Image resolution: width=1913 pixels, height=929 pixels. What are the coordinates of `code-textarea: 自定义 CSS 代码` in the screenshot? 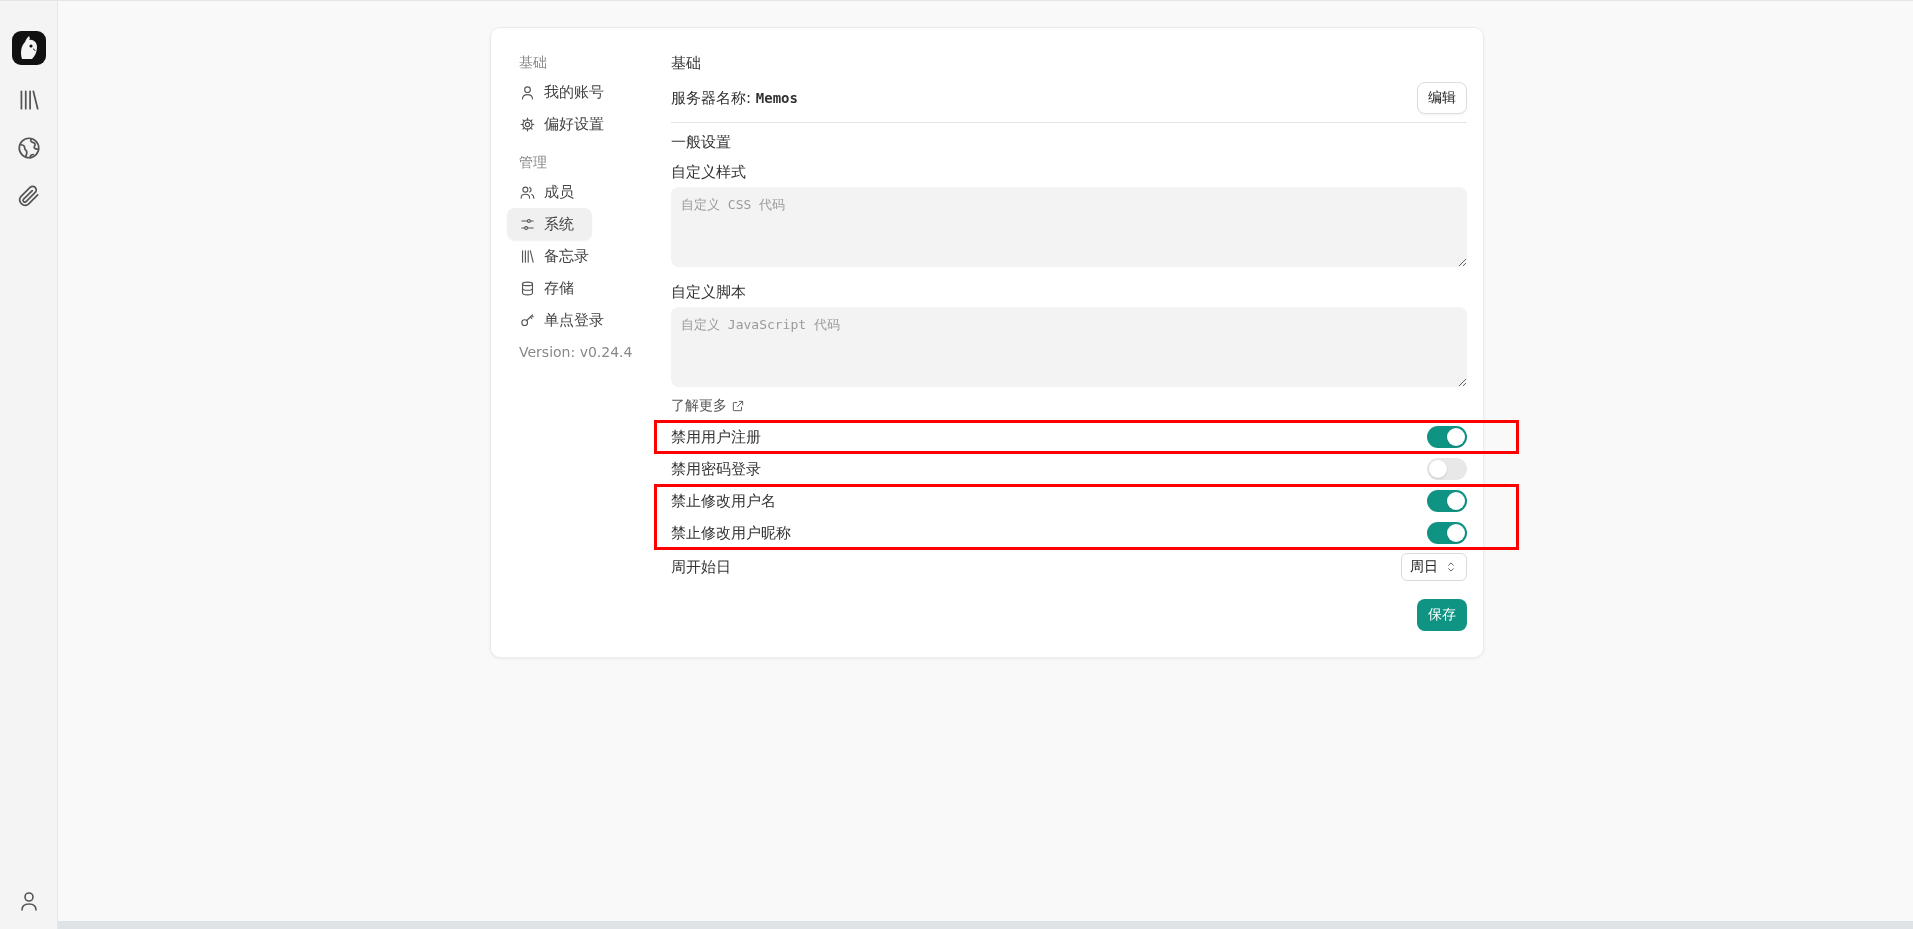 It's located at (1069, 227).